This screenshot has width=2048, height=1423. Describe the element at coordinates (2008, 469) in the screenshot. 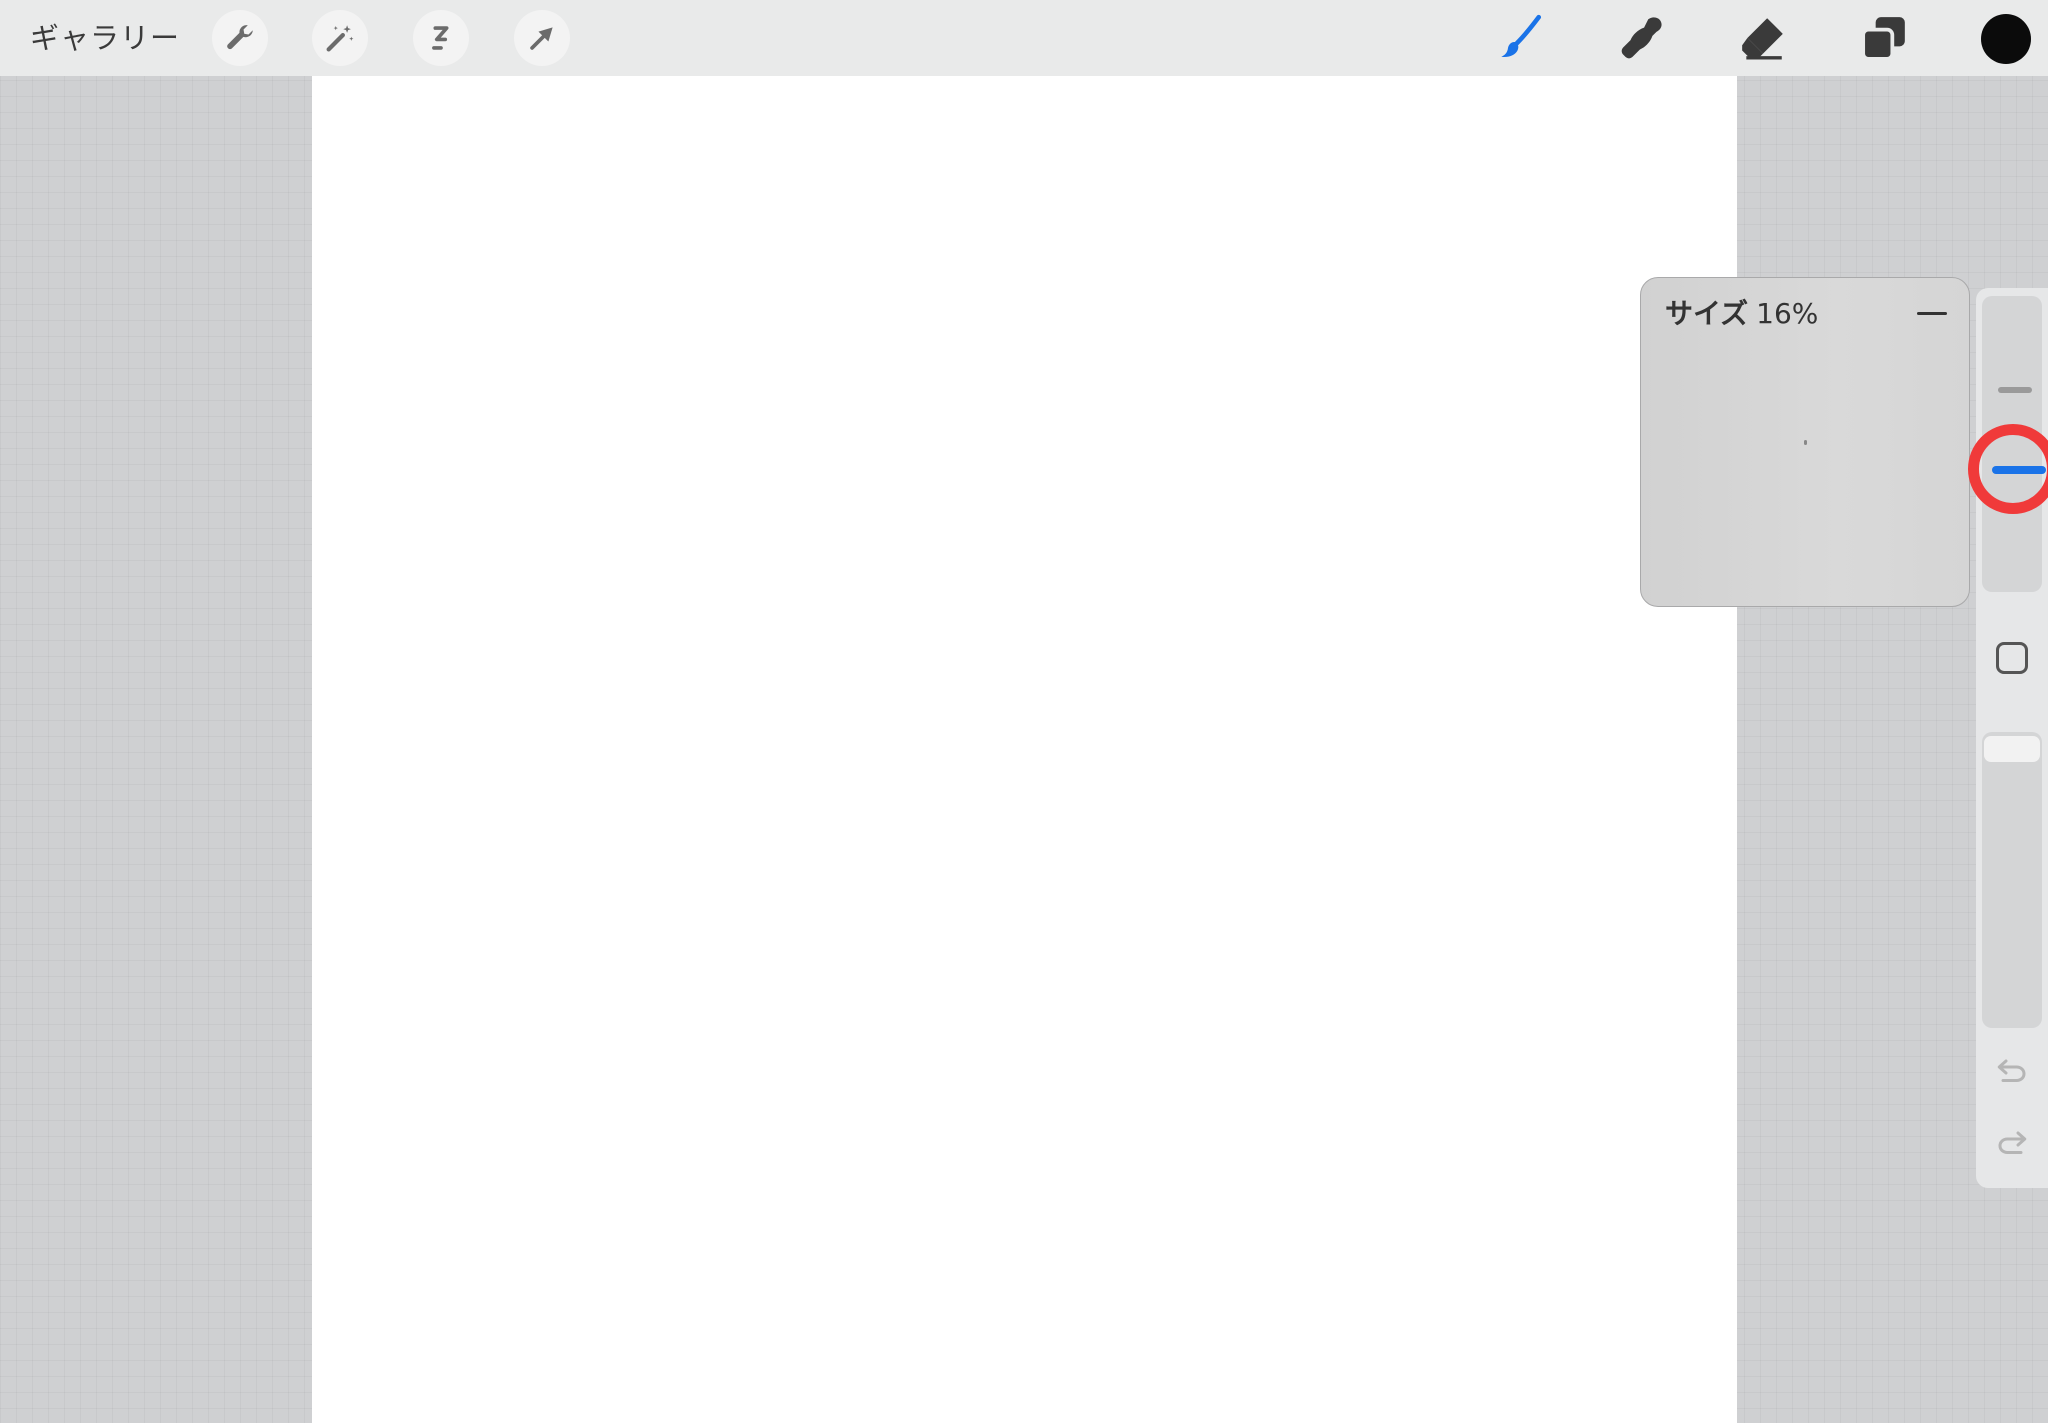

I see `highlight-circle` at that location.